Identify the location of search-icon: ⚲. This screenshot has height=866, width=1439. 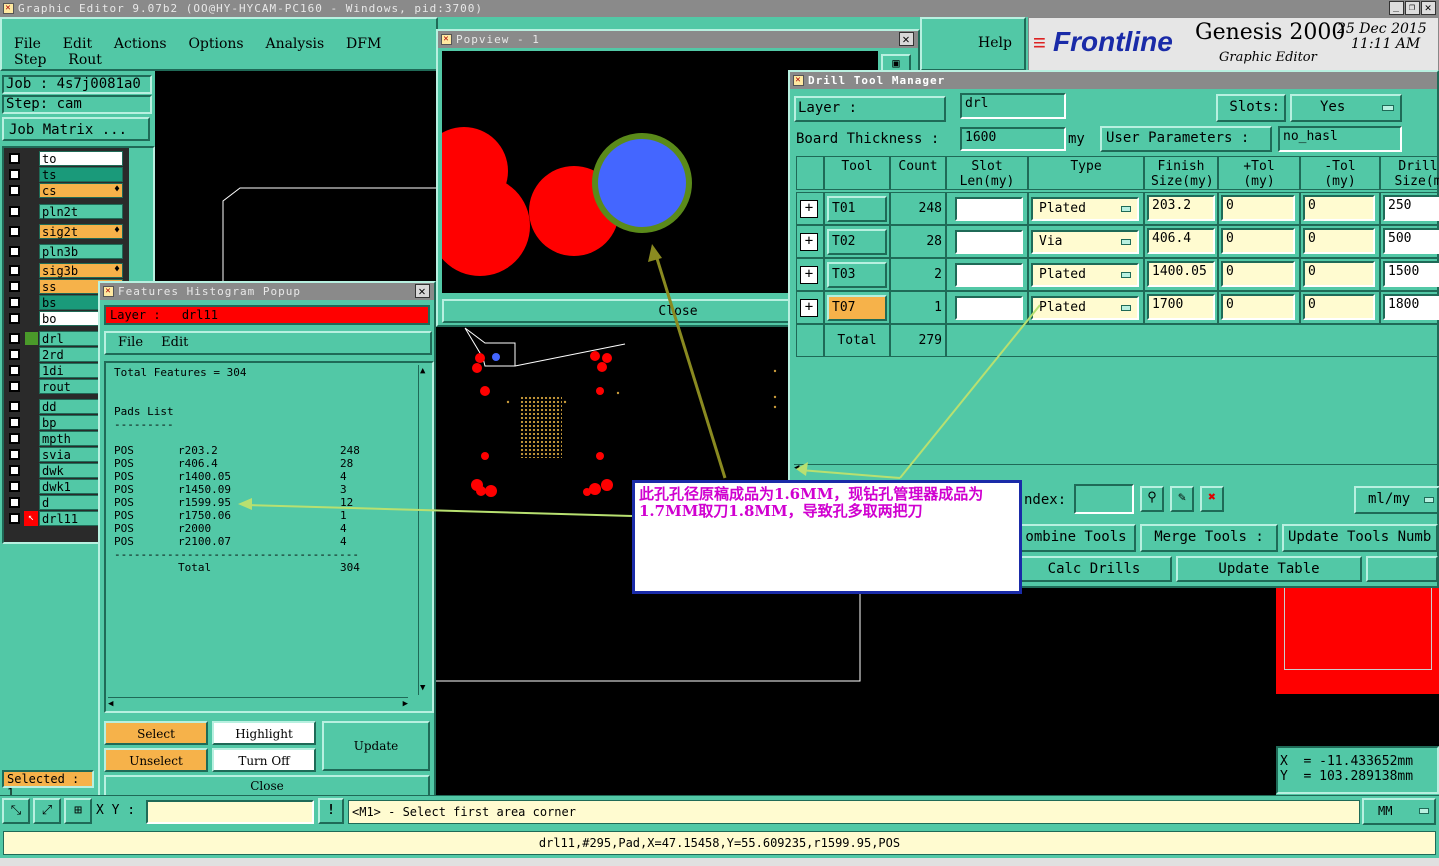
(1152, 499).